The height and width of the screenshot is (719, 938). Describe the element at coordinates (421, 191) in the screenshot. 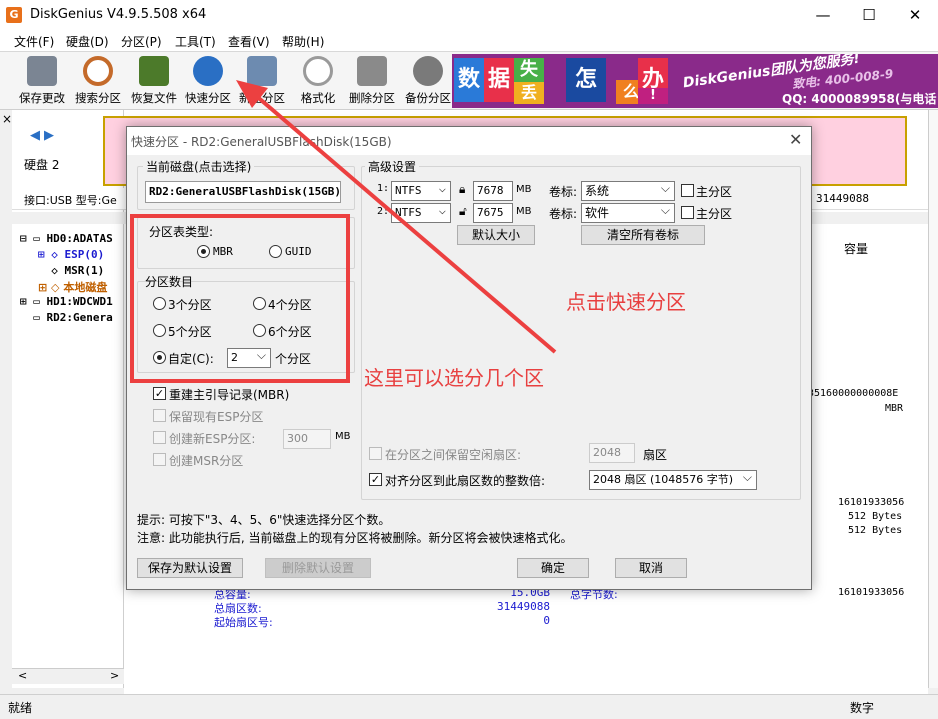

I see `partition-1-fs-select: NTFS` at that location.